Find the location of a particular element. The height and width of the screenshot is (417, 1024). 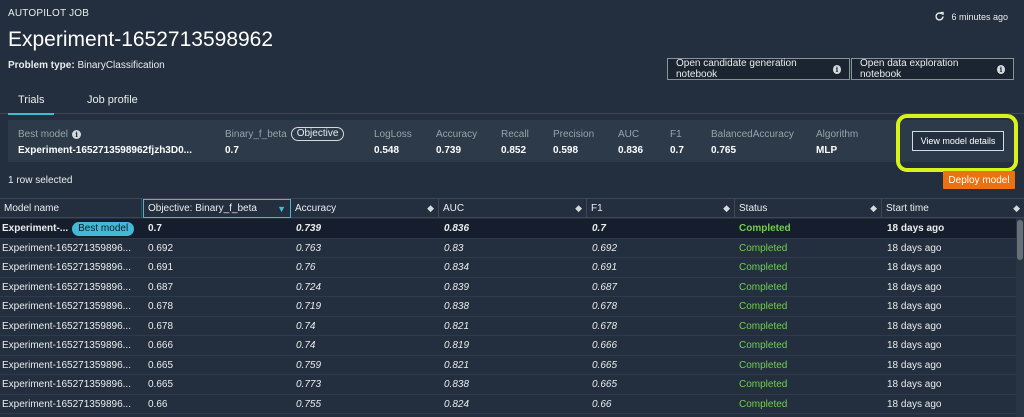

cell-accuracy: 0.739 is located at coordinates (309, 228).